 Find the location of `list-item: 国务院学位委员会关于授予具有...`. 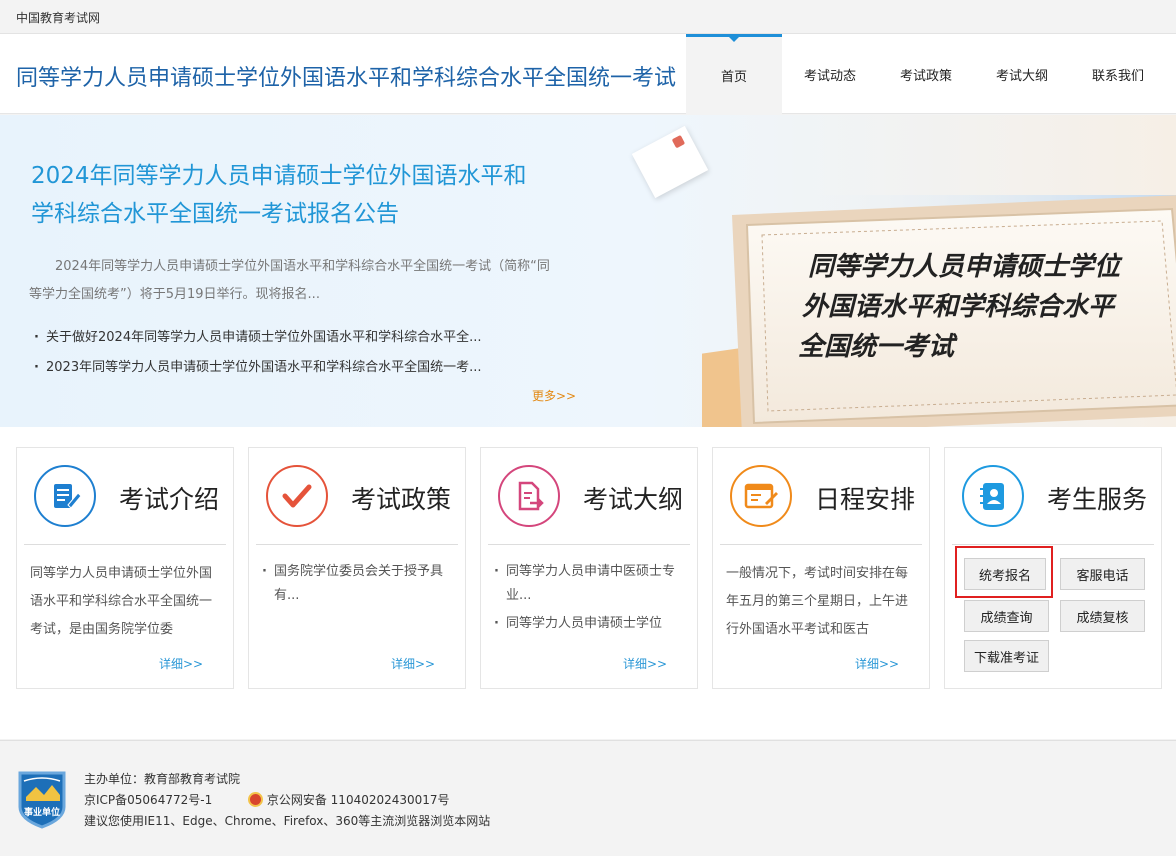

list-item: 国务院学位委员会关于授予具有... is located at coordinates (360, 584).